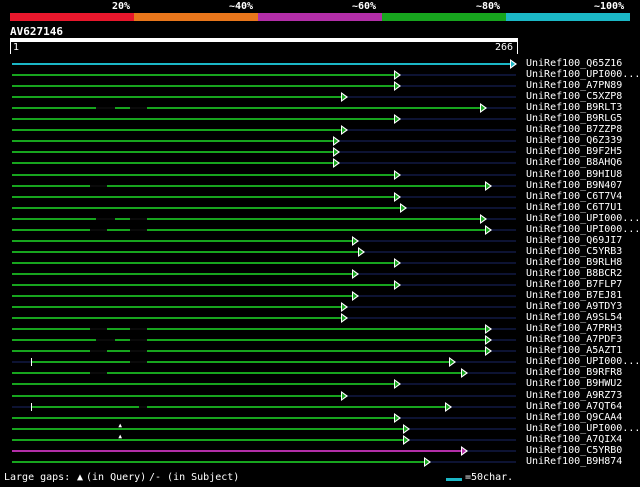  Describe the element at coordinates (574, 162) in the screenshot. I see `hit-label: UniRef100_B8AHQ6` at that location.